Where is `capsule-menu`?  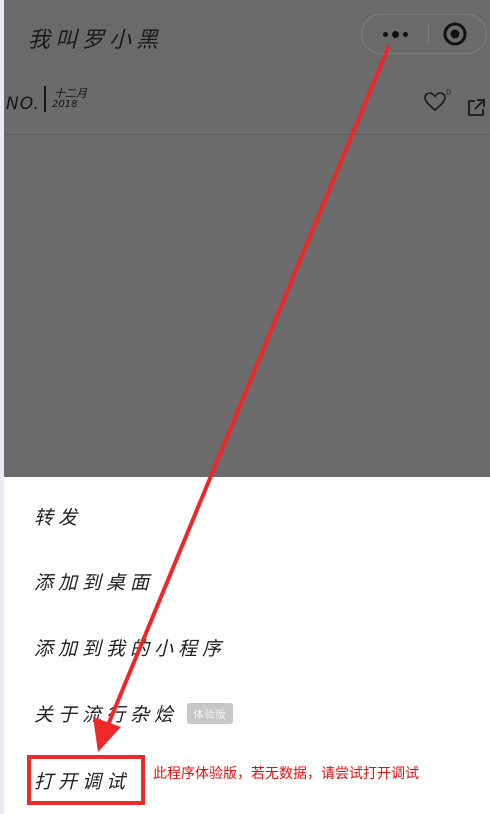
capsule-menu is located at coordinates (424, 34).